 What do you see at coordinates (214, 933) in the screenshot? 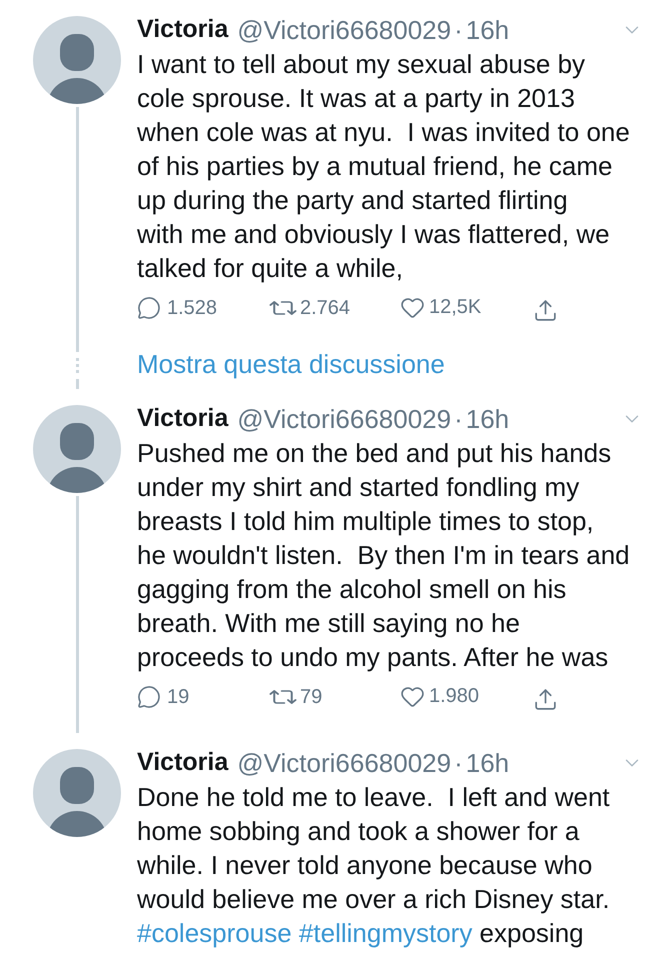
I see `hashtag-link: #colesprouse` at bounding box center [214, 933].